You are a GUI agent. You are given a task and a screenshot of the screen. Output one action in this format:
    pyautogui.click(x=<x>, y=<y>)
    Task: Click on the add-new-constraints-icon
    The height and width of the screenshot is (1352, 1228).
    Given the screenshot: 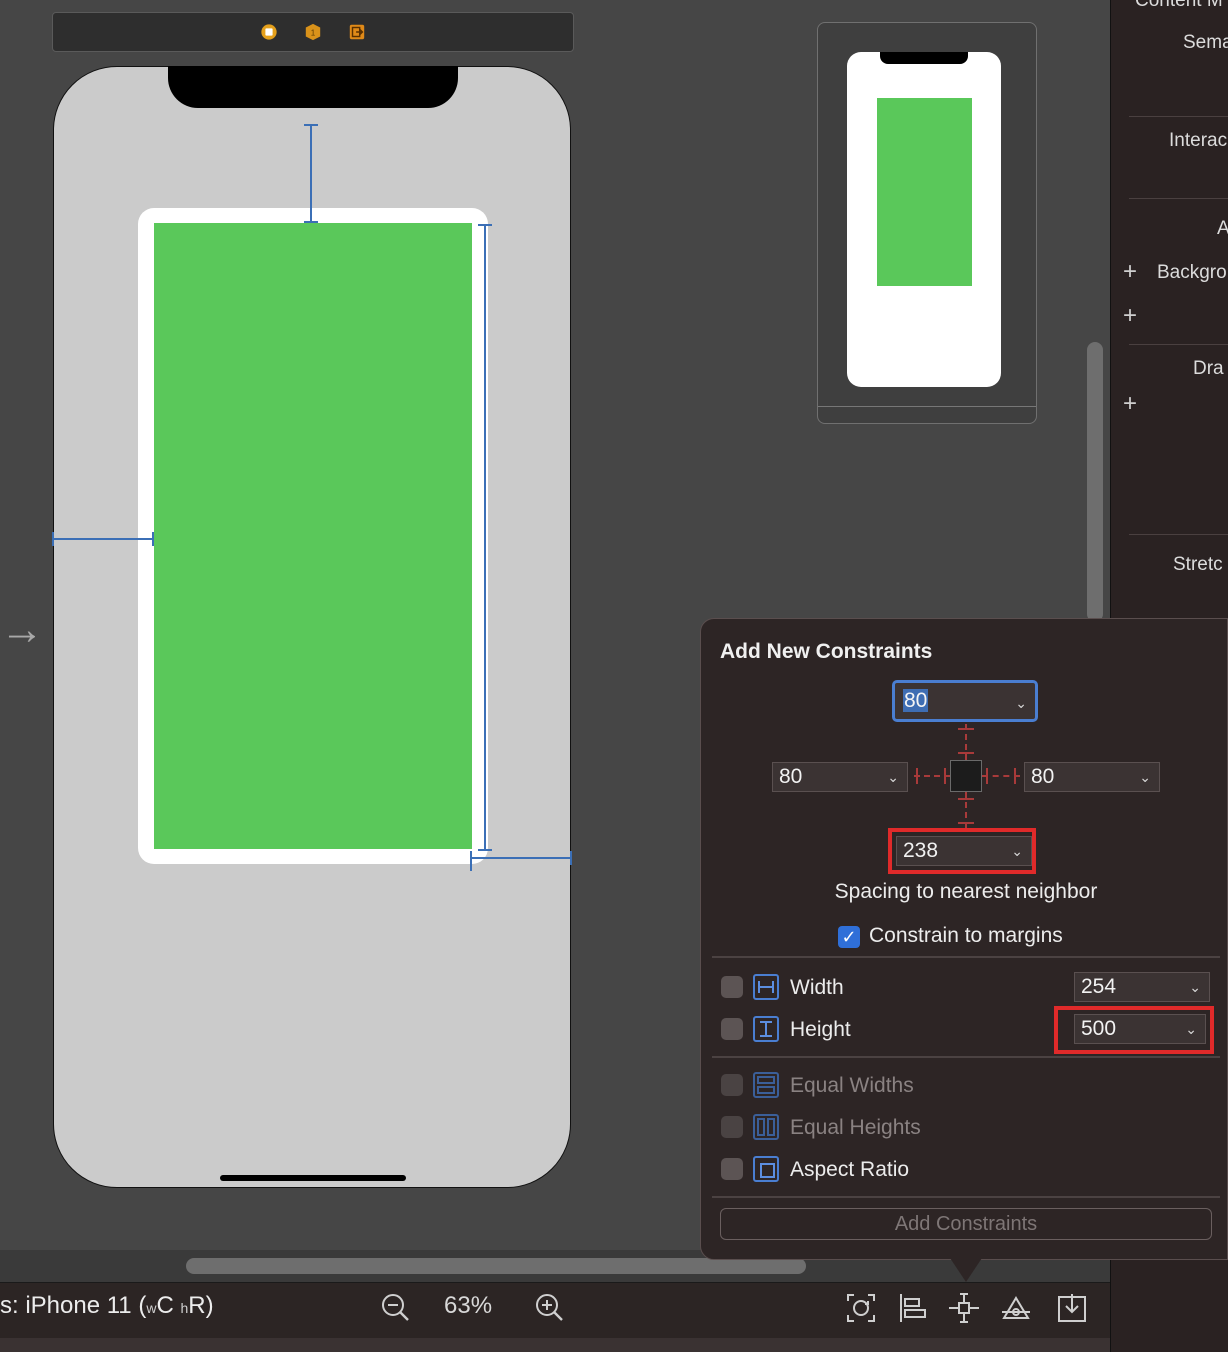 What is the action you would take?
    pyautogui.click(x=964, y=1308)
    